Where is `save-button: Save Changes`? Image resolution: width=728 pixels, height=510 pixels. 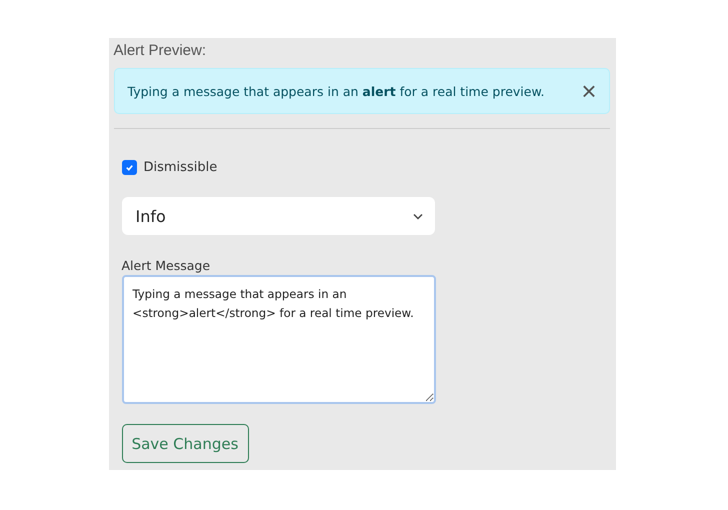
save-button: Save Changes is located at coordinates (185, 443).